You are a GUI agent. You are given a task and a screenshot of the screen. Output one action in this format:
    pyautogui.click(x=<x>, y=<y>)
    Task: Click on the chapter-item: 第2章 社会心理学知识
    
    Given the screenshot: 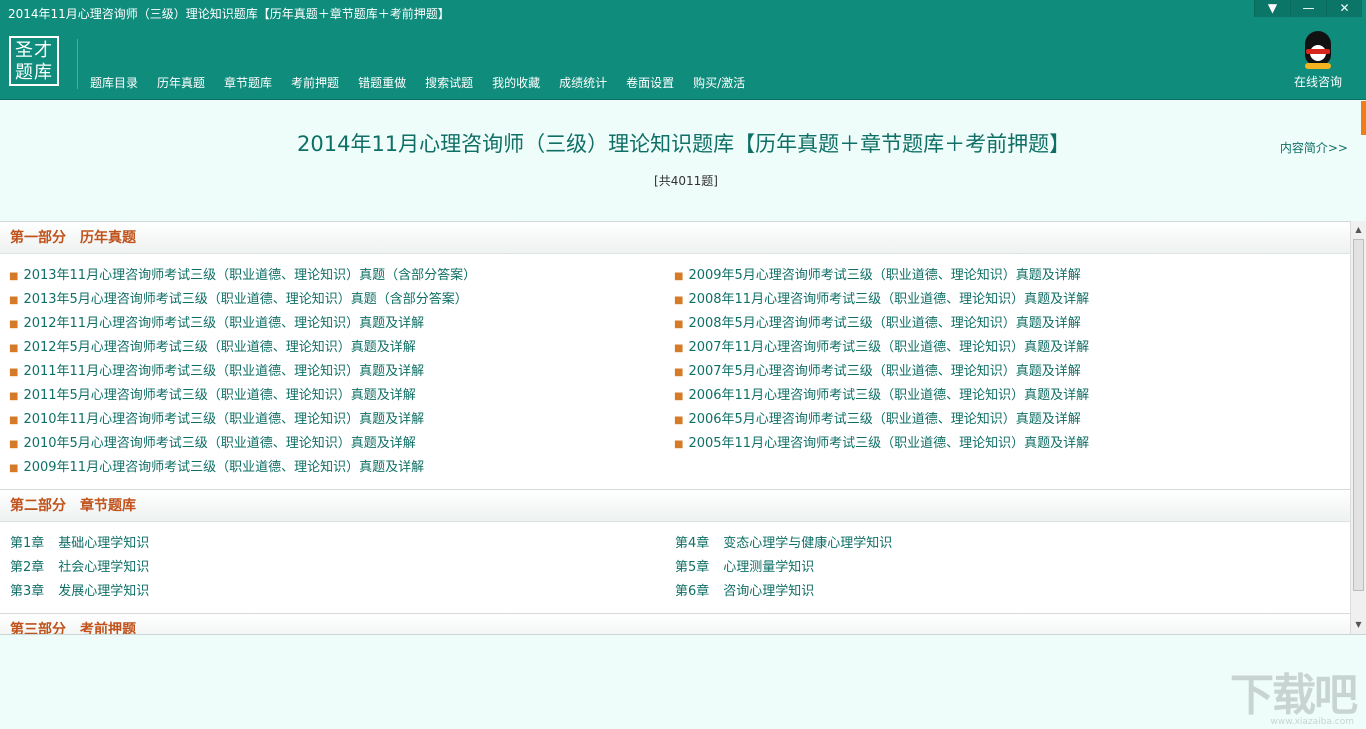 What is the action you would take?
    pyautogui.click(x=332, y=568)
    